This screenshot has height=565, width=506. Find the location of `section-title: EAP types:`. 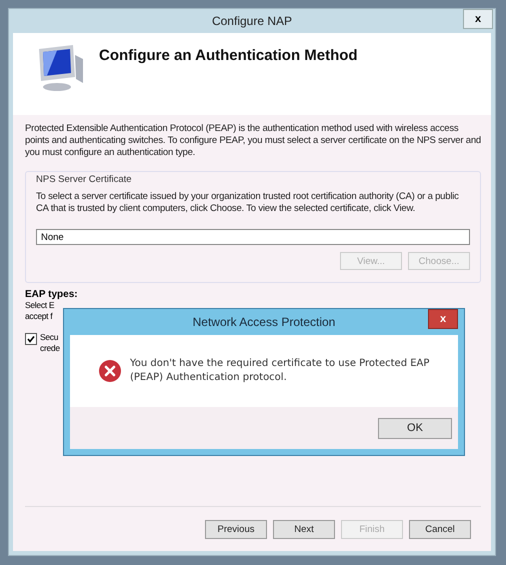

section-title: EAP types: is located at coordinates (51, 294).